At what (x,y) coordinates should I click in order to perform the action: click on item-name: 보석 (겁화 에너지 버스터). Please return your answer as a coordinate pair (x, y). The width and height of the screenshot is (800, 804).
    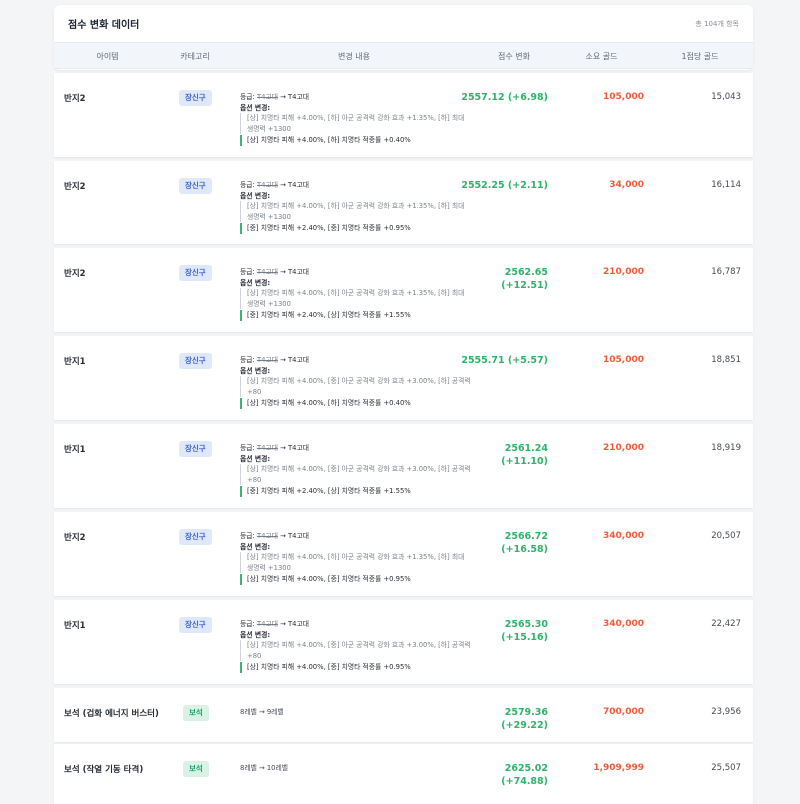
    Looking at the image, I should click on (111, 714).